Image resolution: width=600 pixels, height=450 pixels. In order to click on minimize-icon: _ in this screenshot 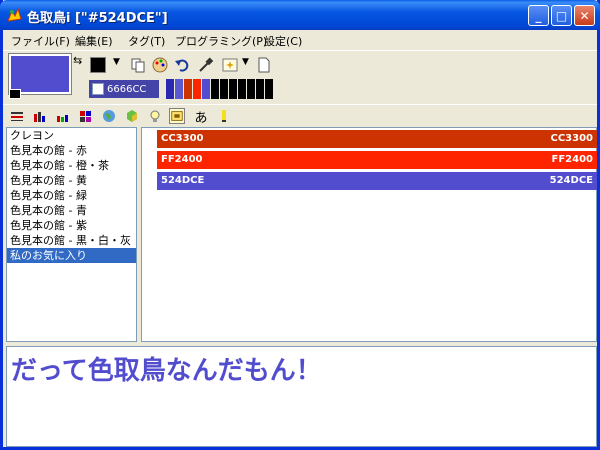, I will do `click(538, 15)`.